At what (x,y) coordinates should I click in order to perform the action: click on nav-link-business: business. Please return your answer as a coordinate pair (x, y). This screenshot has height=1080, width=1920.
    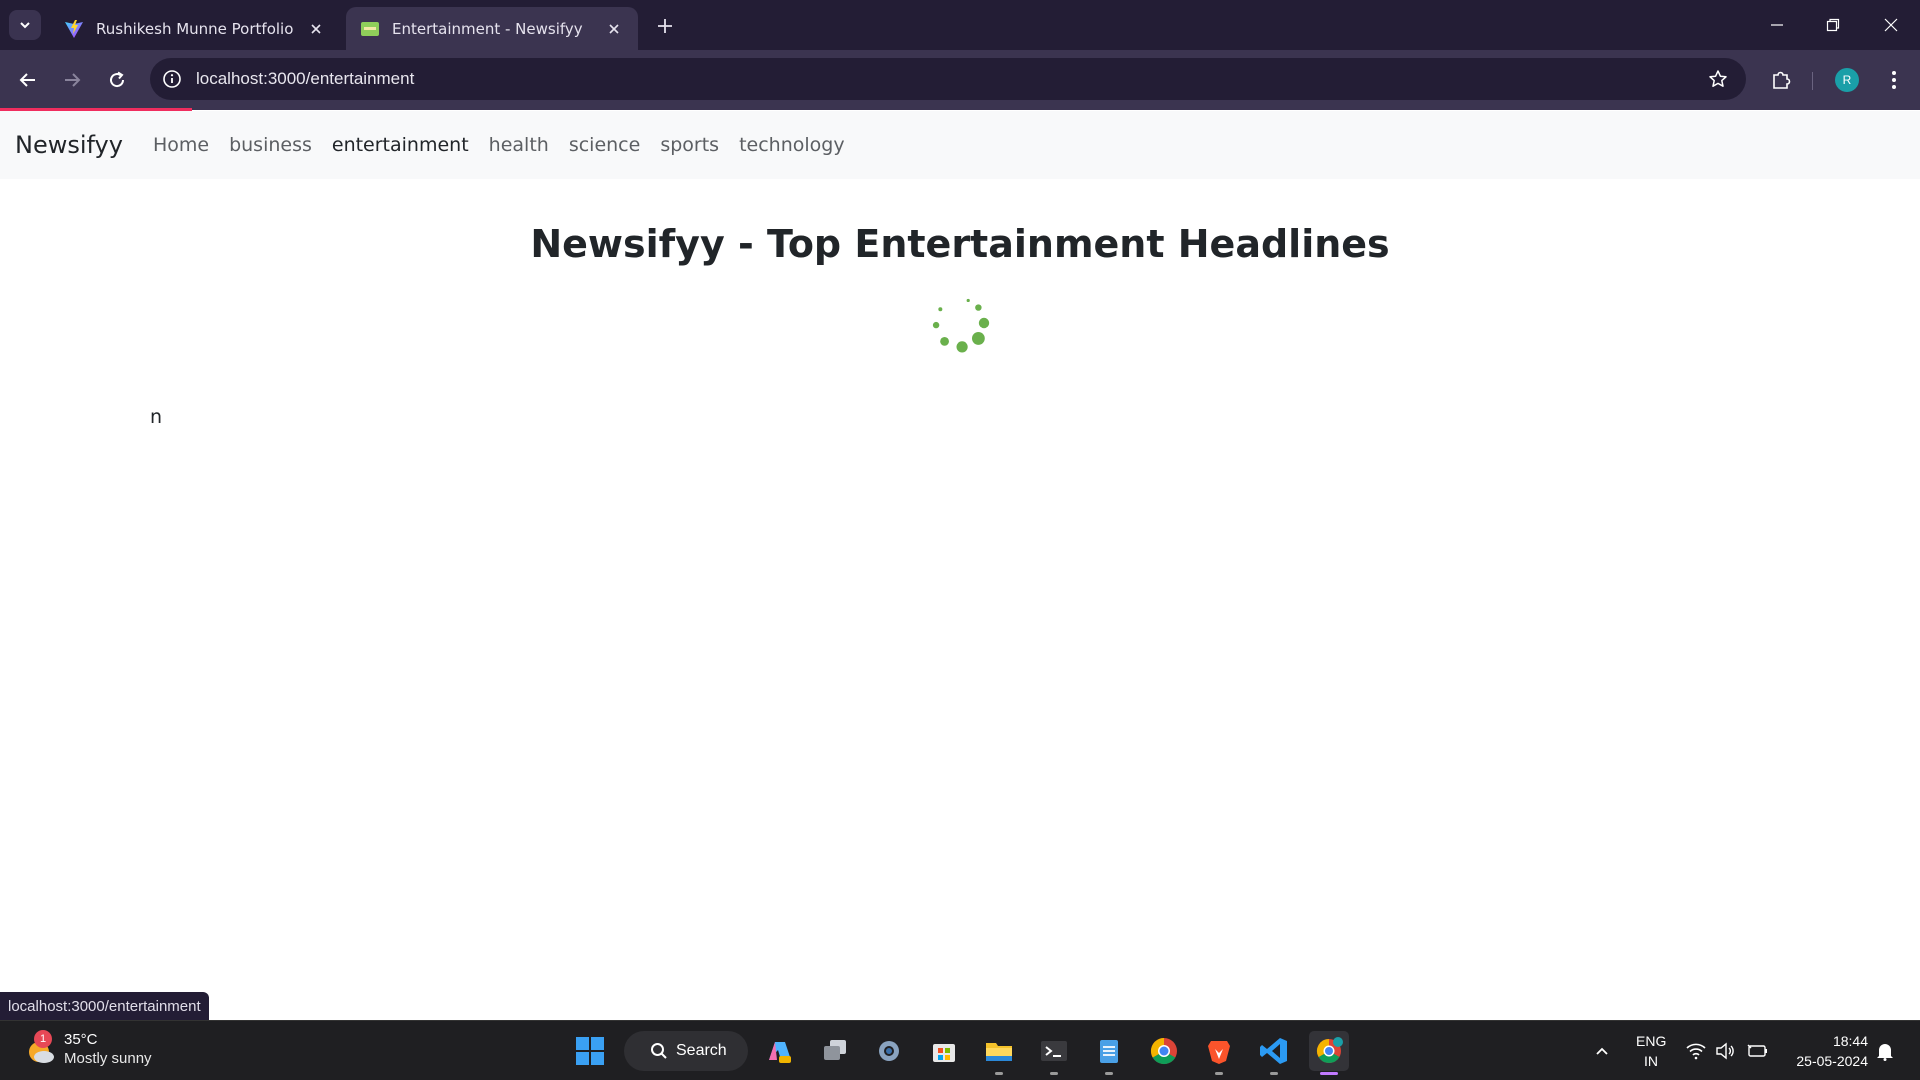
    Looking at the image, I should click on (270, 145).